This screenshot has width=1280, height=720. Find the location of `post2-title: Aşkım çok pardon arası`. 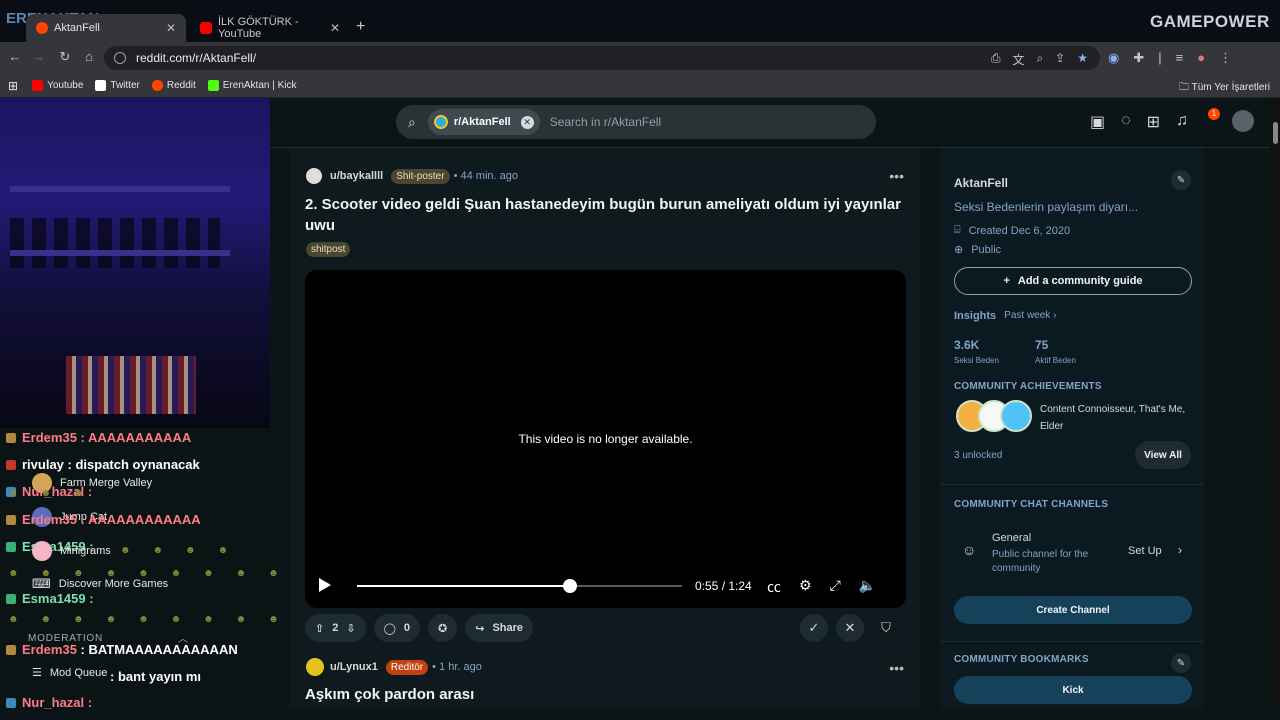

post2-title: Aşkım çok pardon arası is located at coordinates (389, 694).